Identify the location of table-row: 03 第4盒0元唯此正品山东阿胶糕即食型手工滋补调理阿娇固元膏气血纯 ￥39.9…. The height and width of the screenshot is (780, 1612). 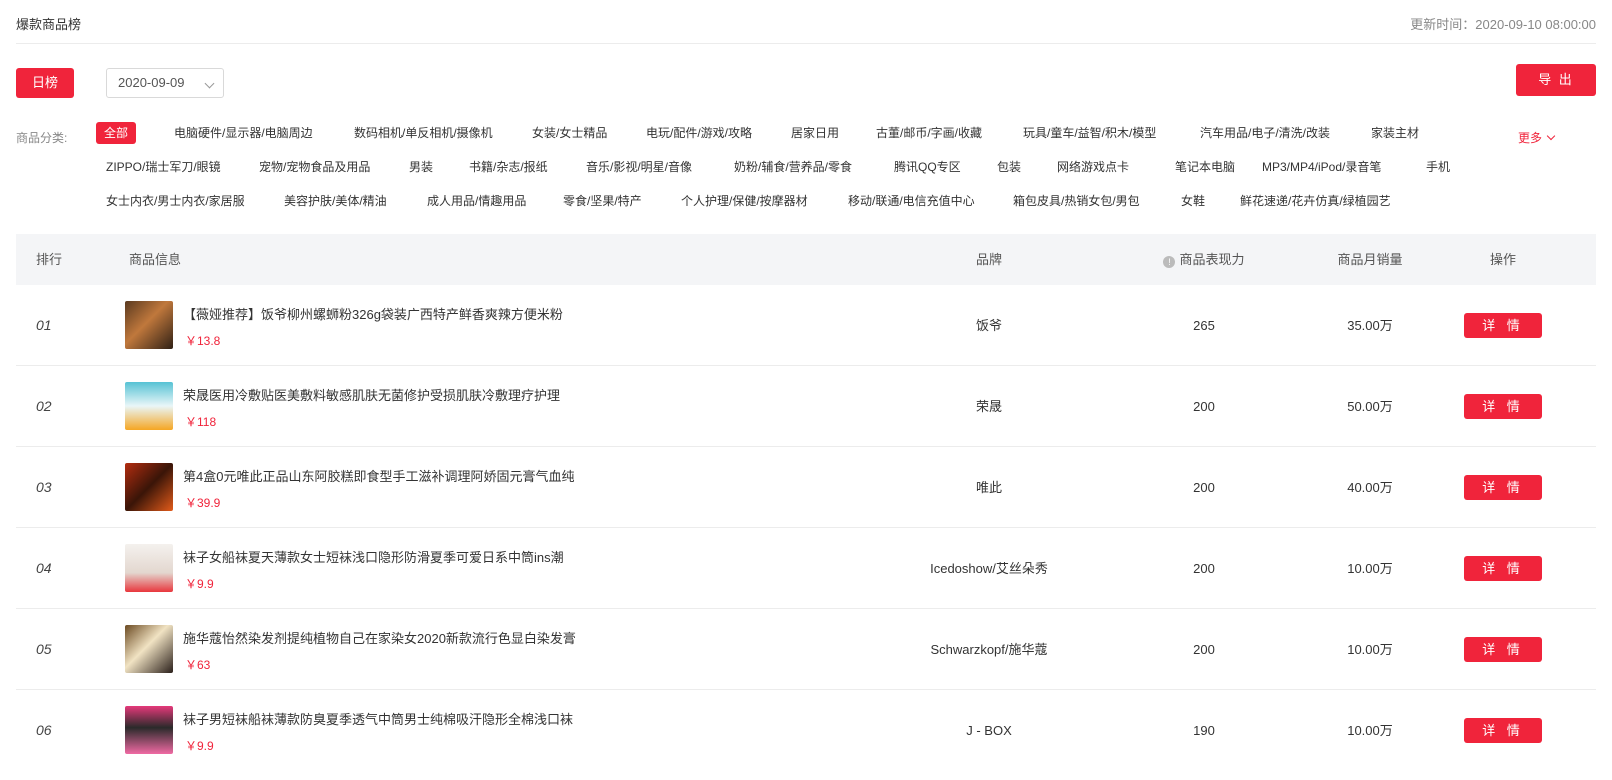
(806, 487).